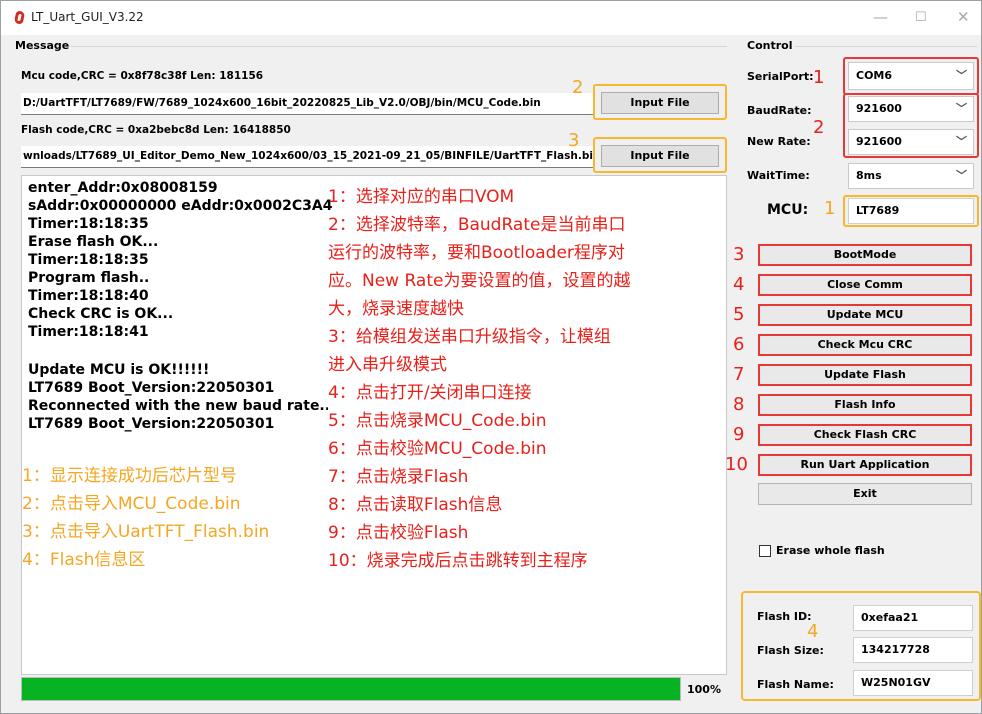 The image size is (982, 714). Describe the element at coordinates (819, 127) in the screenshot. I see `marker-red-2: 2` at that location.